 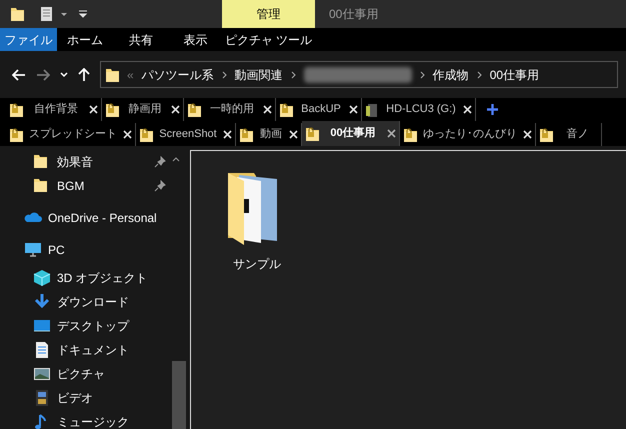 I want to click on item-label: PC, so click(x=57, y=250).